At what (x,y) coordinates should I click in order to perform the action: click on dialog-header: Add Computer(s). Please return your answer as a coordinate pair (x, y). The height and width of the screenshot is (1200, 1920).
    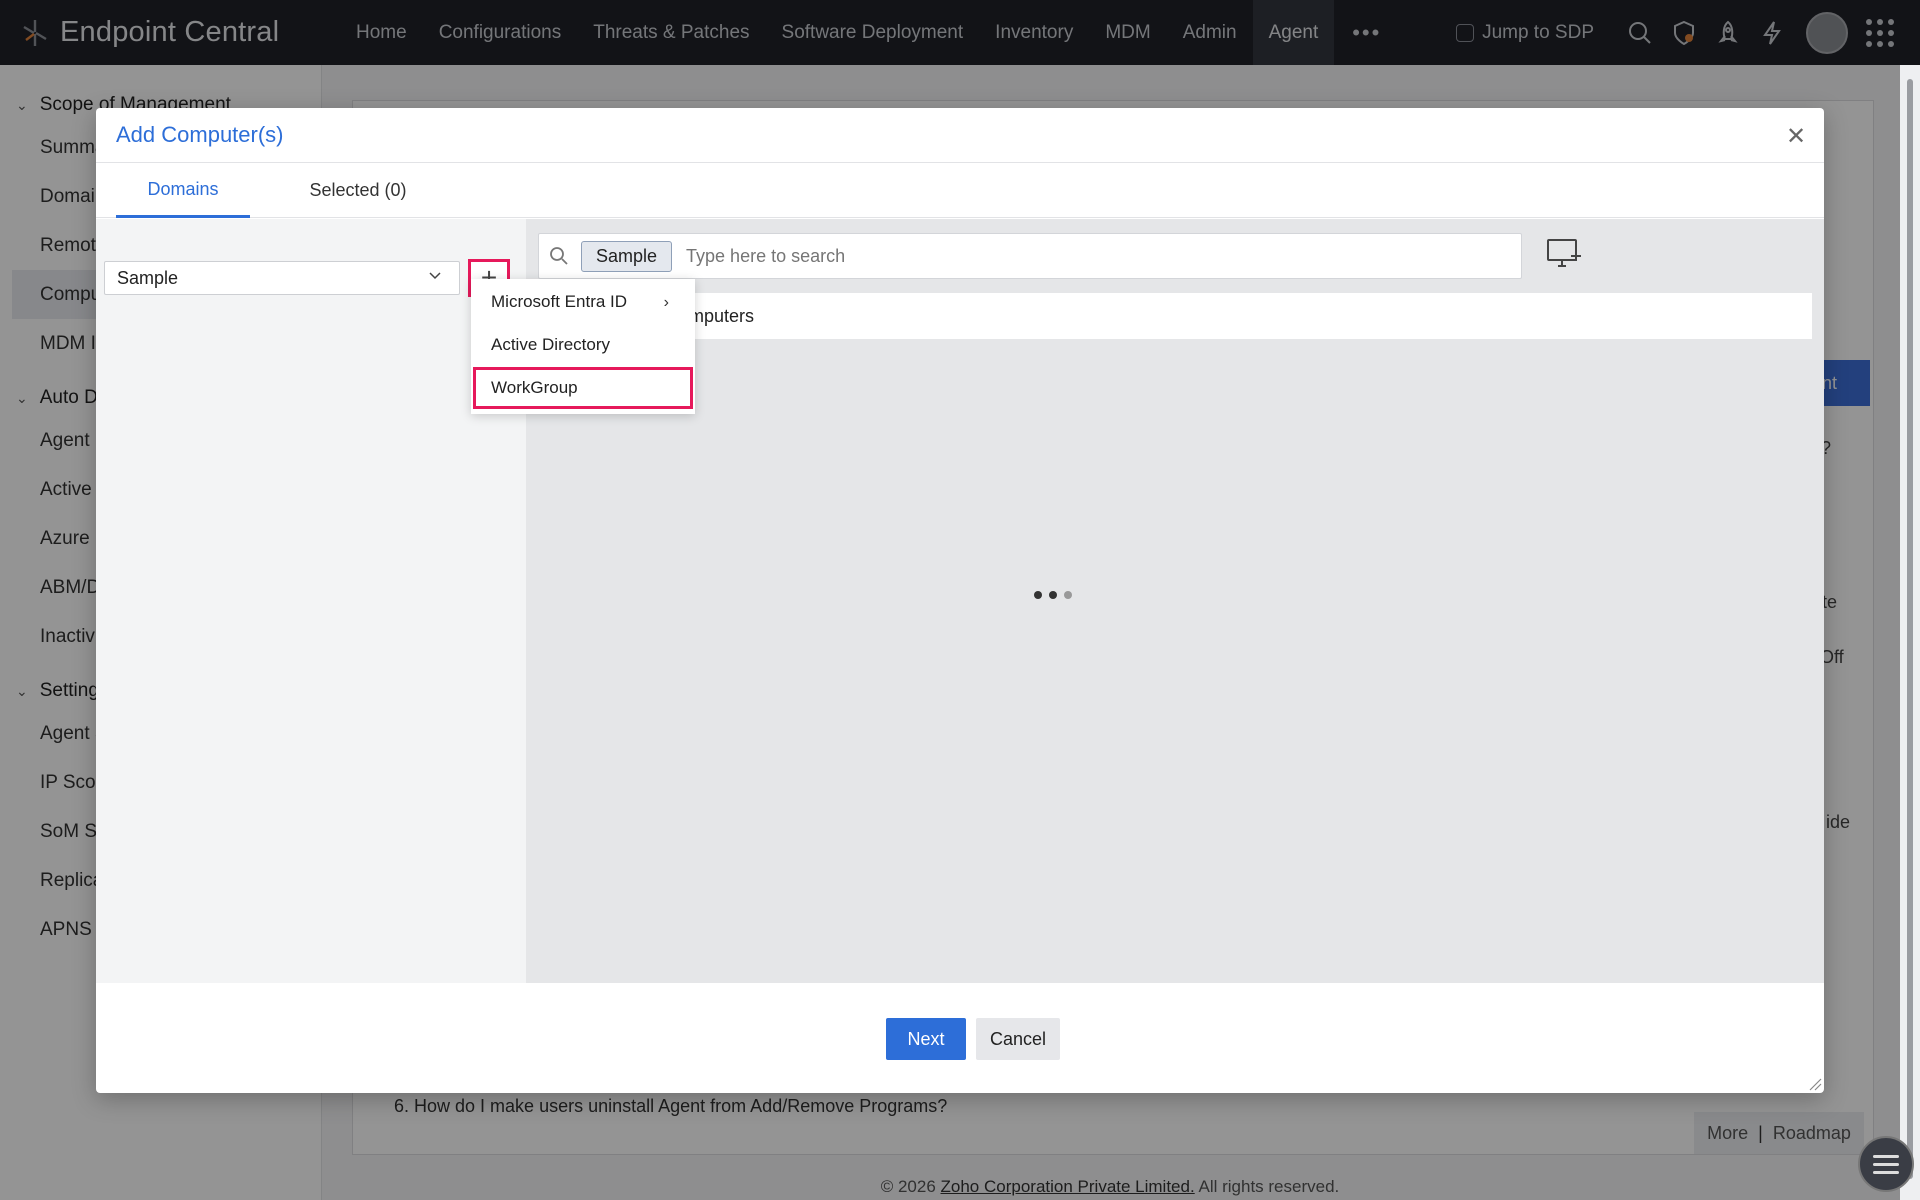
    Looking at the image, I should click on (960, 135).